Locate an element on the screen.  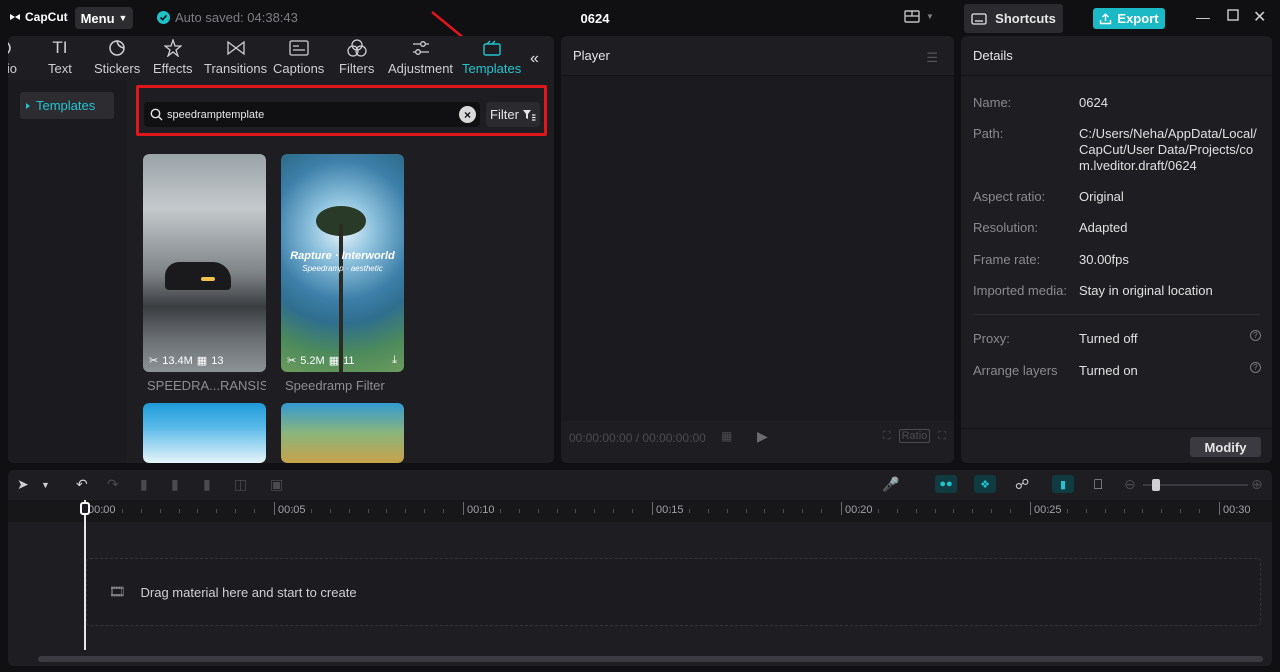
tab-effects: Effects is located at coordinates (173, 57).